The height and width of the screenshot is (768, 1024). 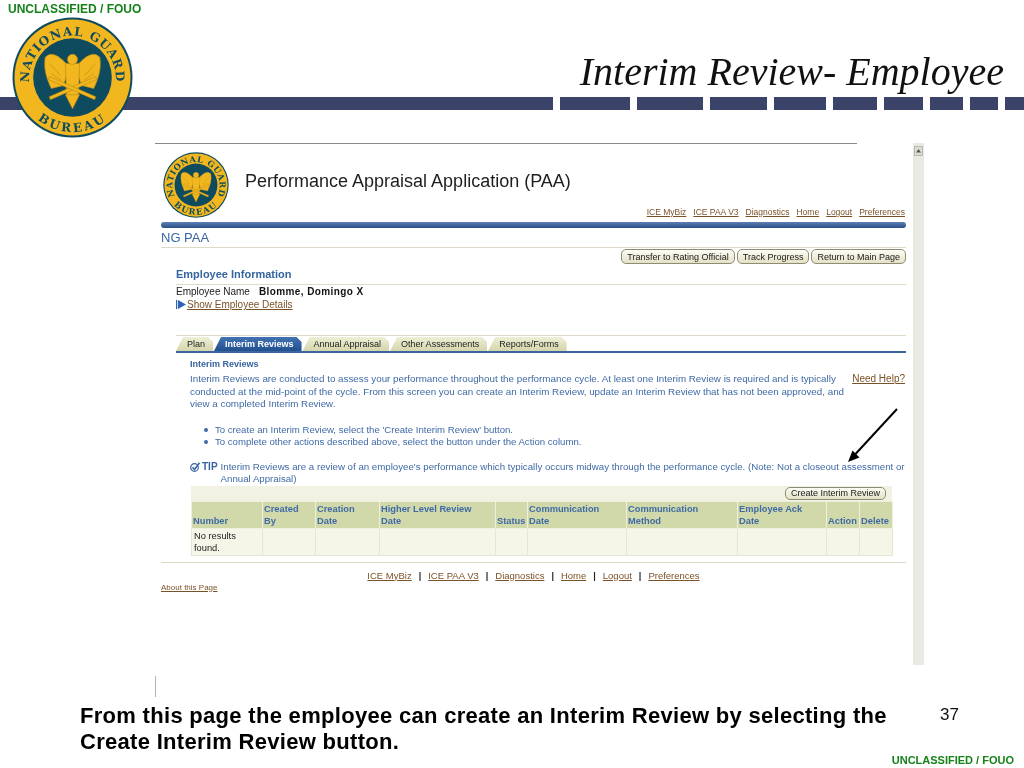 I want to click on page-number: 37, so click(x=949, y=715).